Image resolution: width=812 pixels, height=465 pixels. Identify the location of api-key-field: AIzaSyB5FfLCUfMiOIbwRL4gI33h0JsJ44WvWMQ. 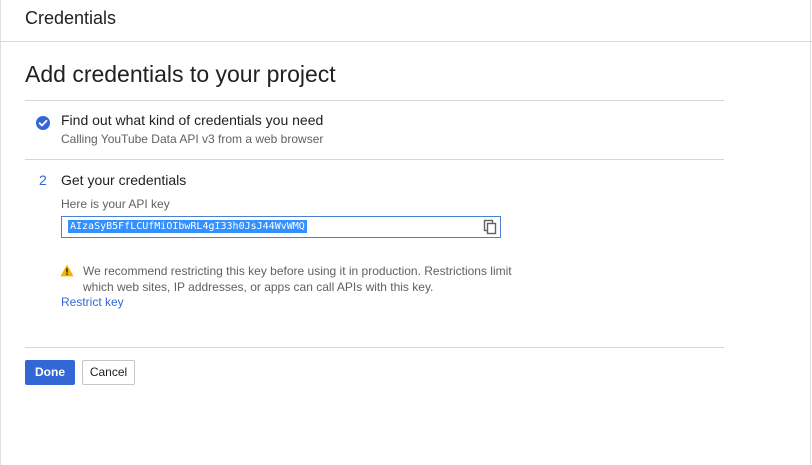
(281, 227).